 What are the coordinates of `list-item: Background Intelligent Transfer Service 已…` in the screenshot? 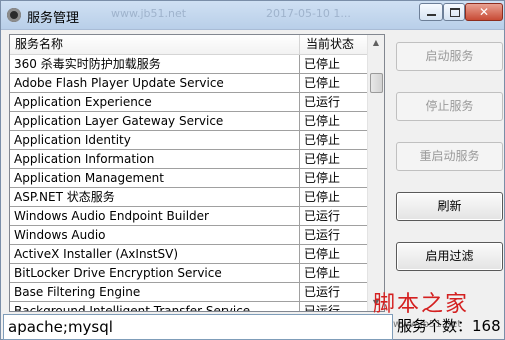 It's located at (189, 307).